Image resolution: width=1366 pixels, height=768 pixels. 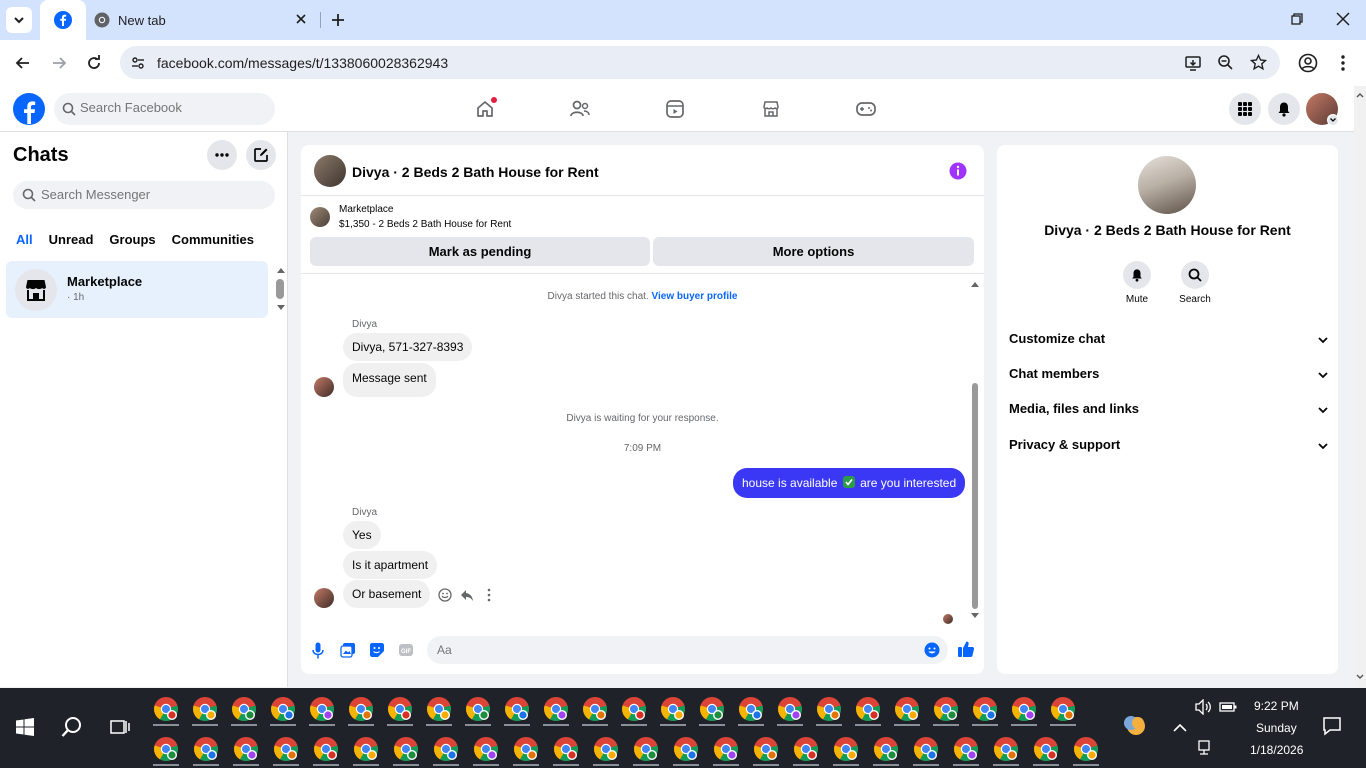 What do you see at coordinates (24, 239) in the screenshot?
I see `filter-all: All` at bounding box center [24, 239].